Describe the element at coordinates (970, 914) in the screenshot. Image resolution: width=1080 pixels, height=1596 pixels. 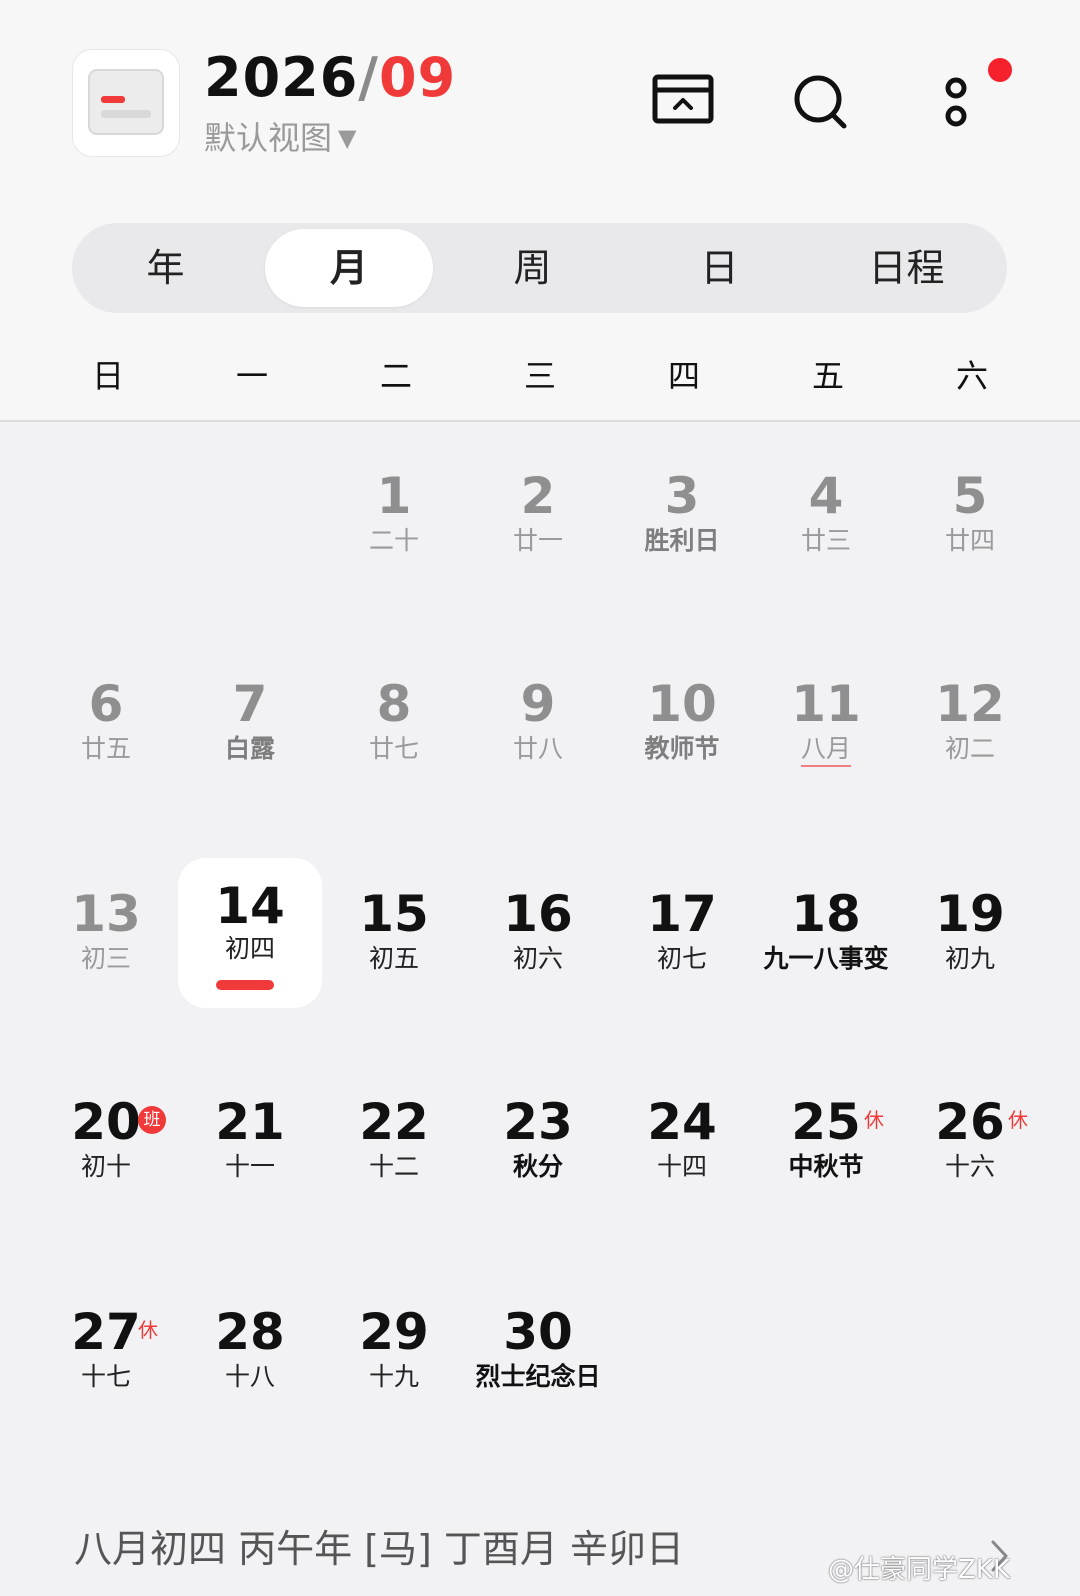
I see `day-number: 19` at that location.